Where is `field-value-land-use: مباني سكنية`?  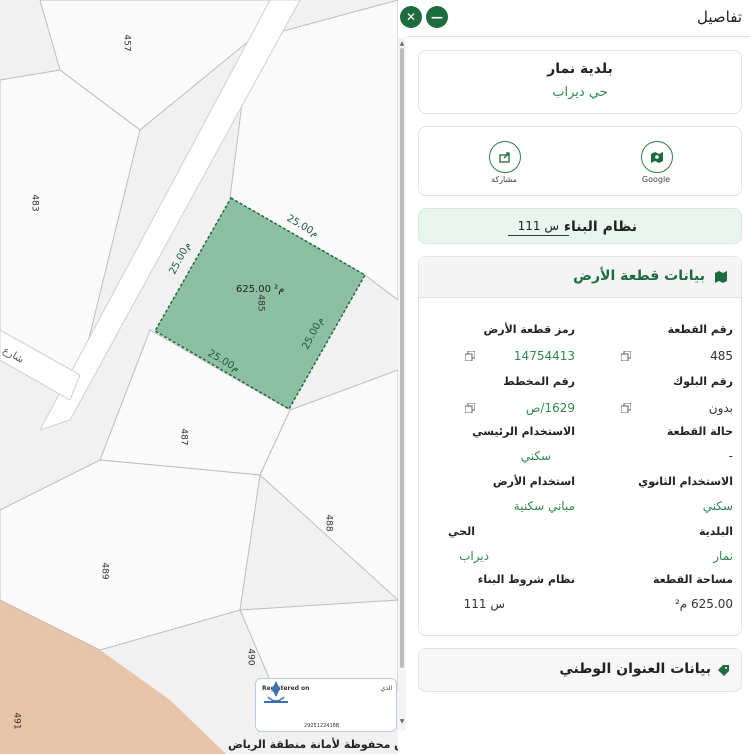
field-value-land-use: مباني سكنية is located at coordinates (544, 506).